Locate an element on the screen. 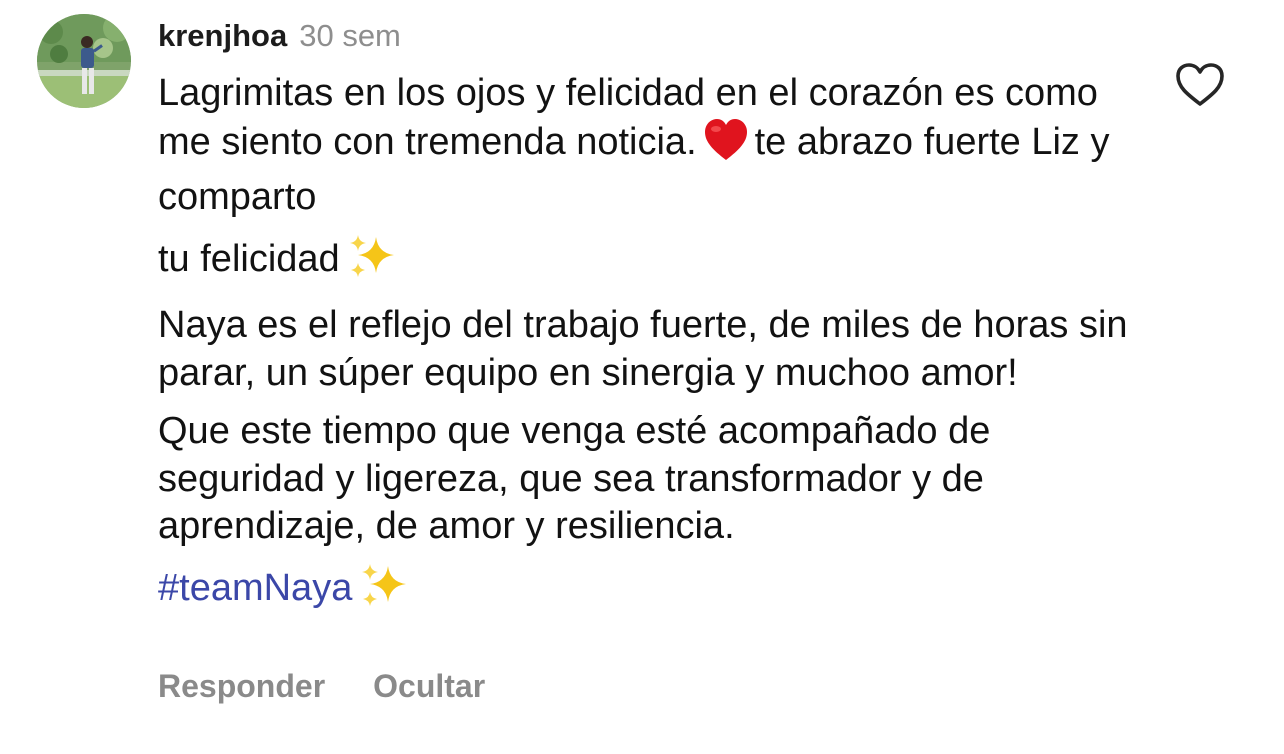 This screenshot has width=1284, height=754. comment-paragraph: #teamNaya is located at coordinates (653, 591).